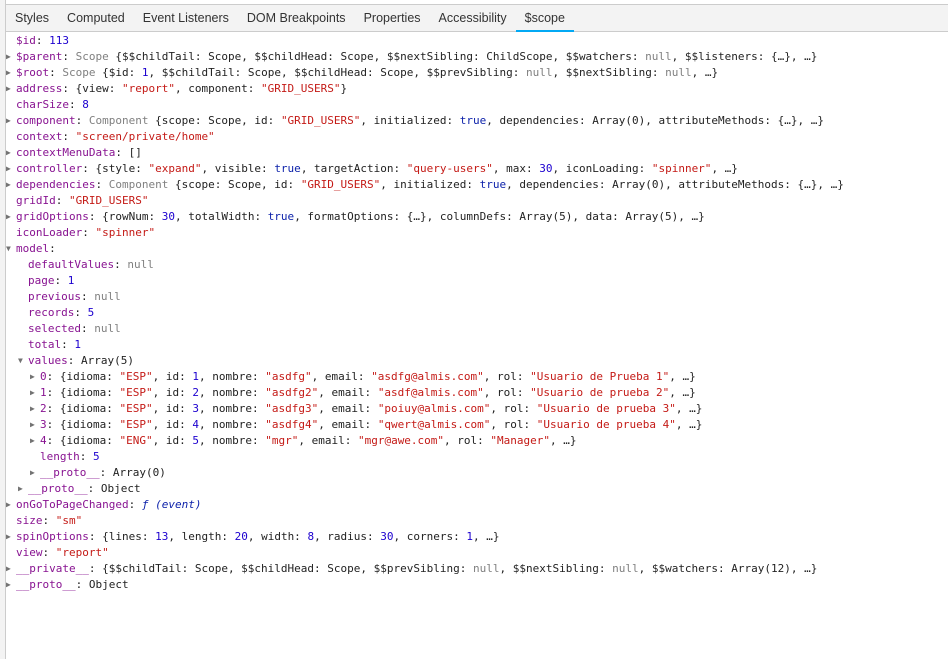 Image resolution: width=948 pixels, height=659 pixels. What do you see at coordinates (449, 168) in the screenshot?
I see `string-value: "query-users"` at bounding box center [449, 168].